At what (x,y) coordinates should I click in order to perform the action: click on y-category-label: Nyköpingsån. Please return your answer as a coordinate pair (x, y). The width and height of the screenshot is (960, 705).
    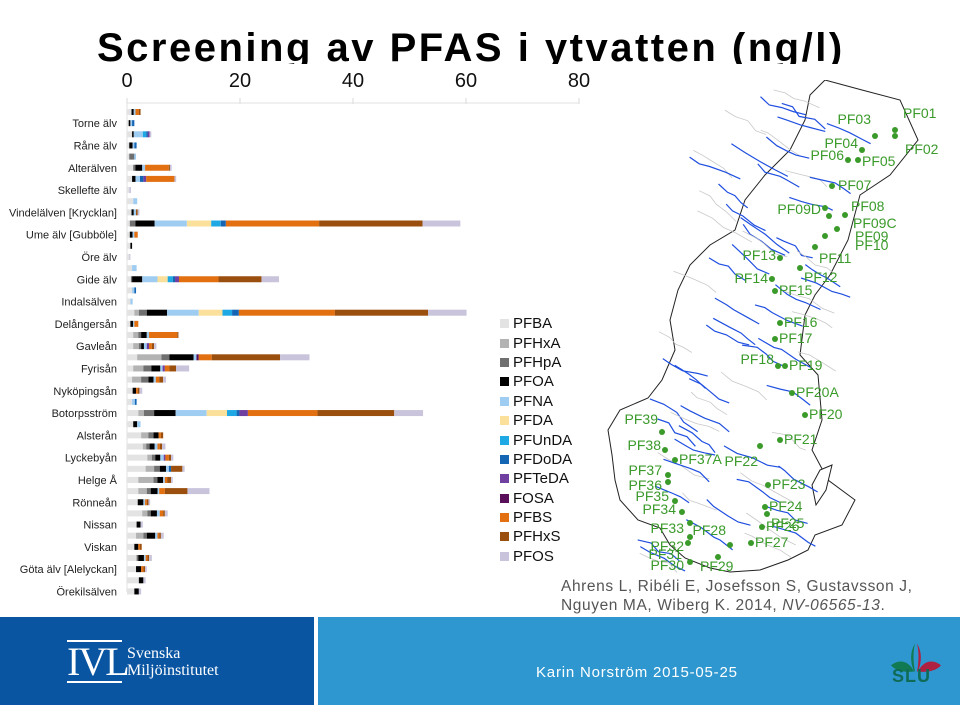
    Looking at the image, I should click on (85, 392).